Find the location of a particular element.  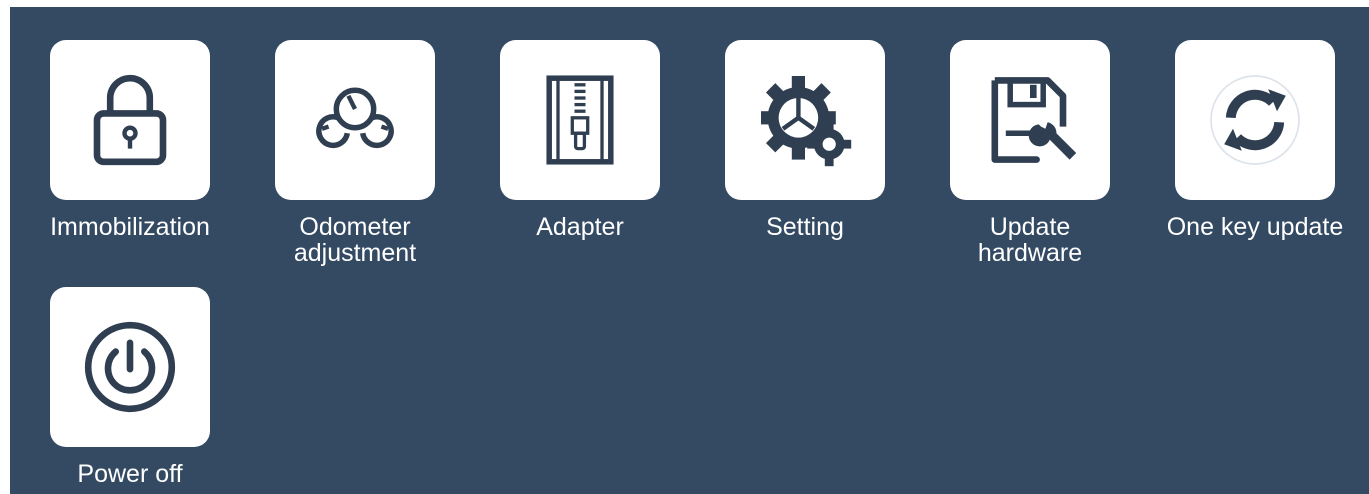

padlock-icon is located at coordinates (130, 120).